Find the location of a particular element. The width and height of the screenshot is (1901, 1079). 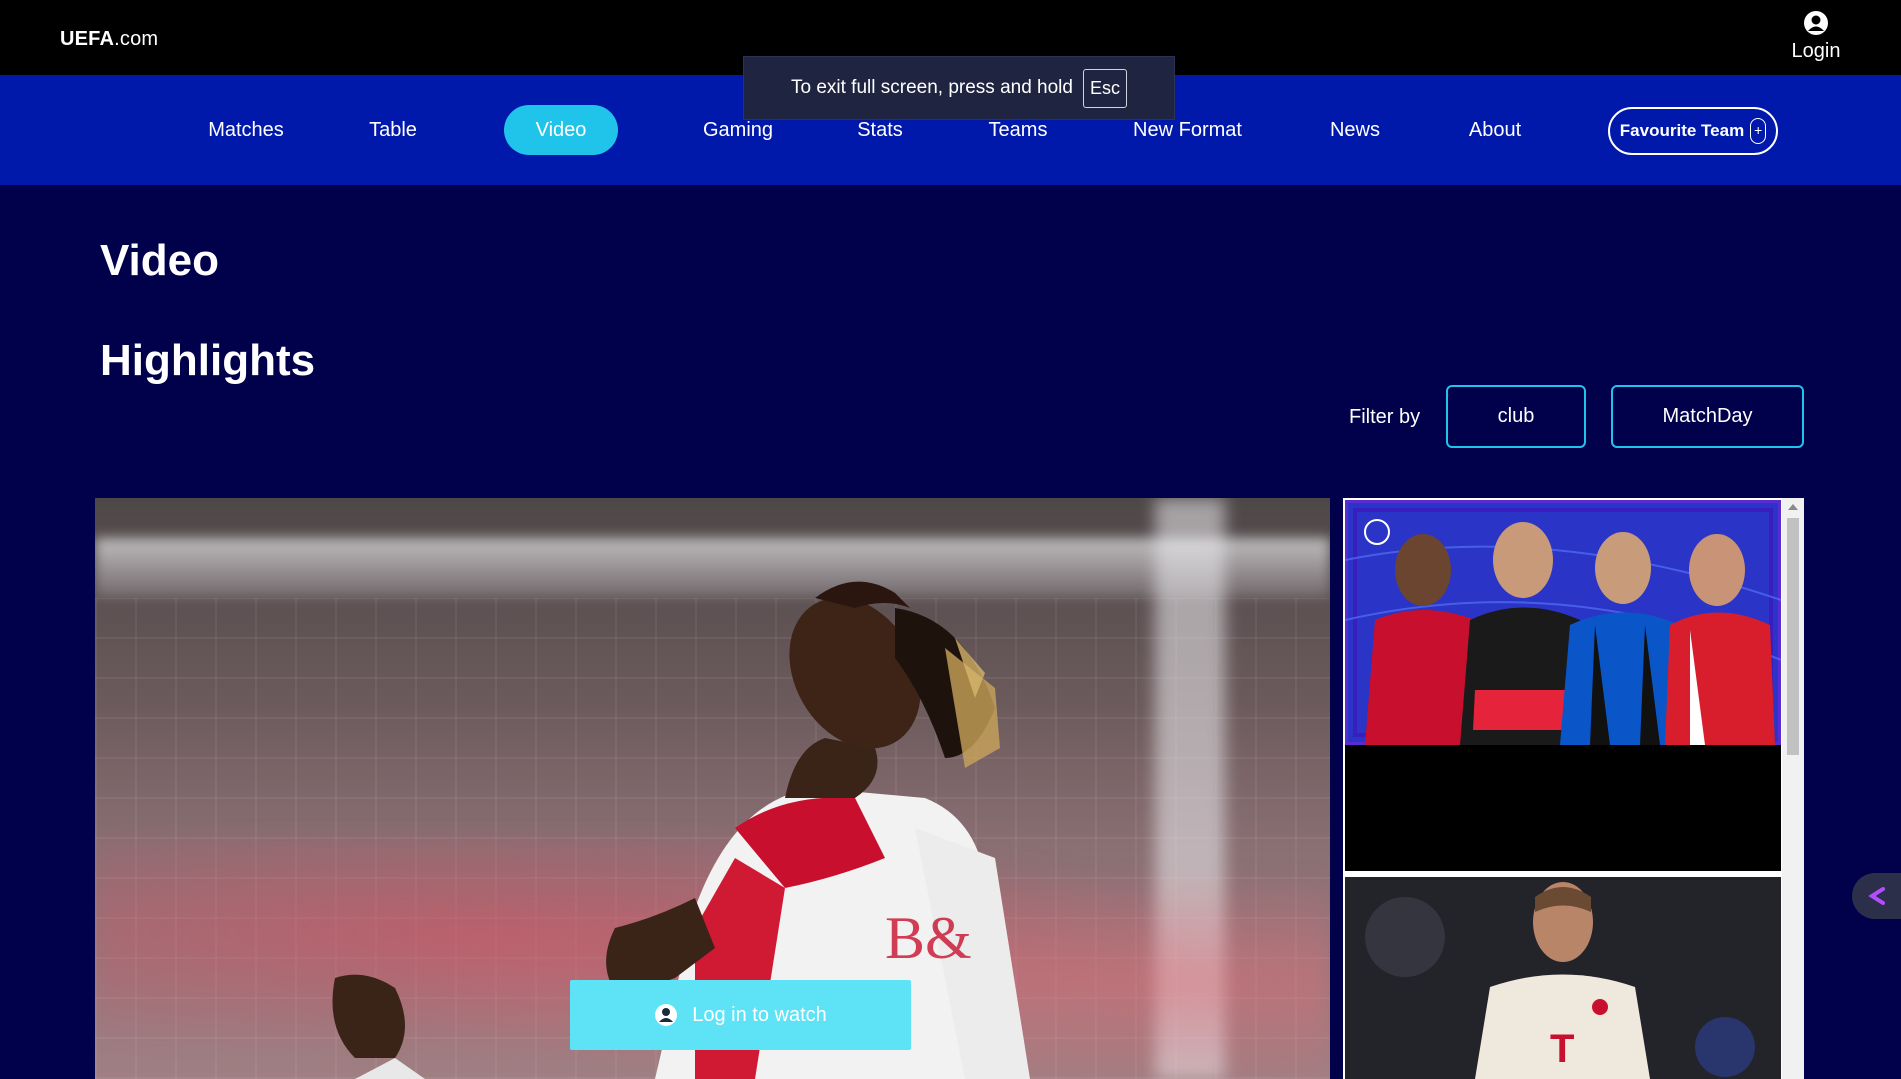

plus-icon: + is located at coordinates (1758, 131).